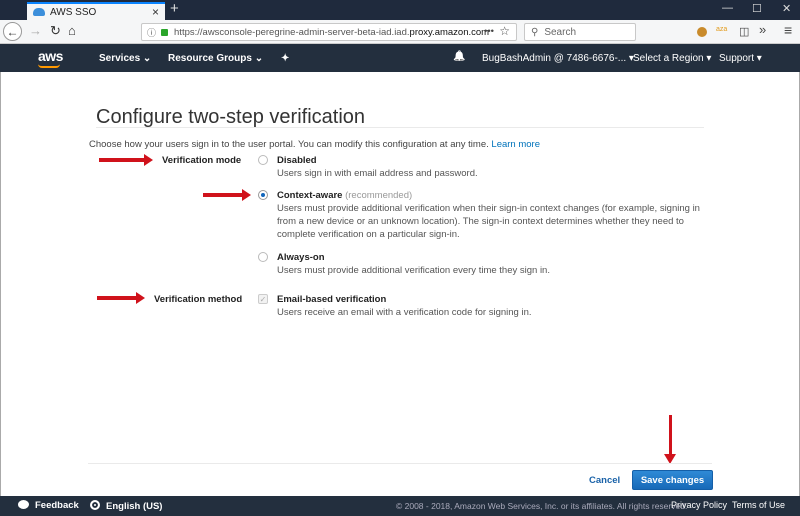  Describe the element at coordinates (744, 31) in the screenshot. I see `sidebar-icon: ◫` at that location.